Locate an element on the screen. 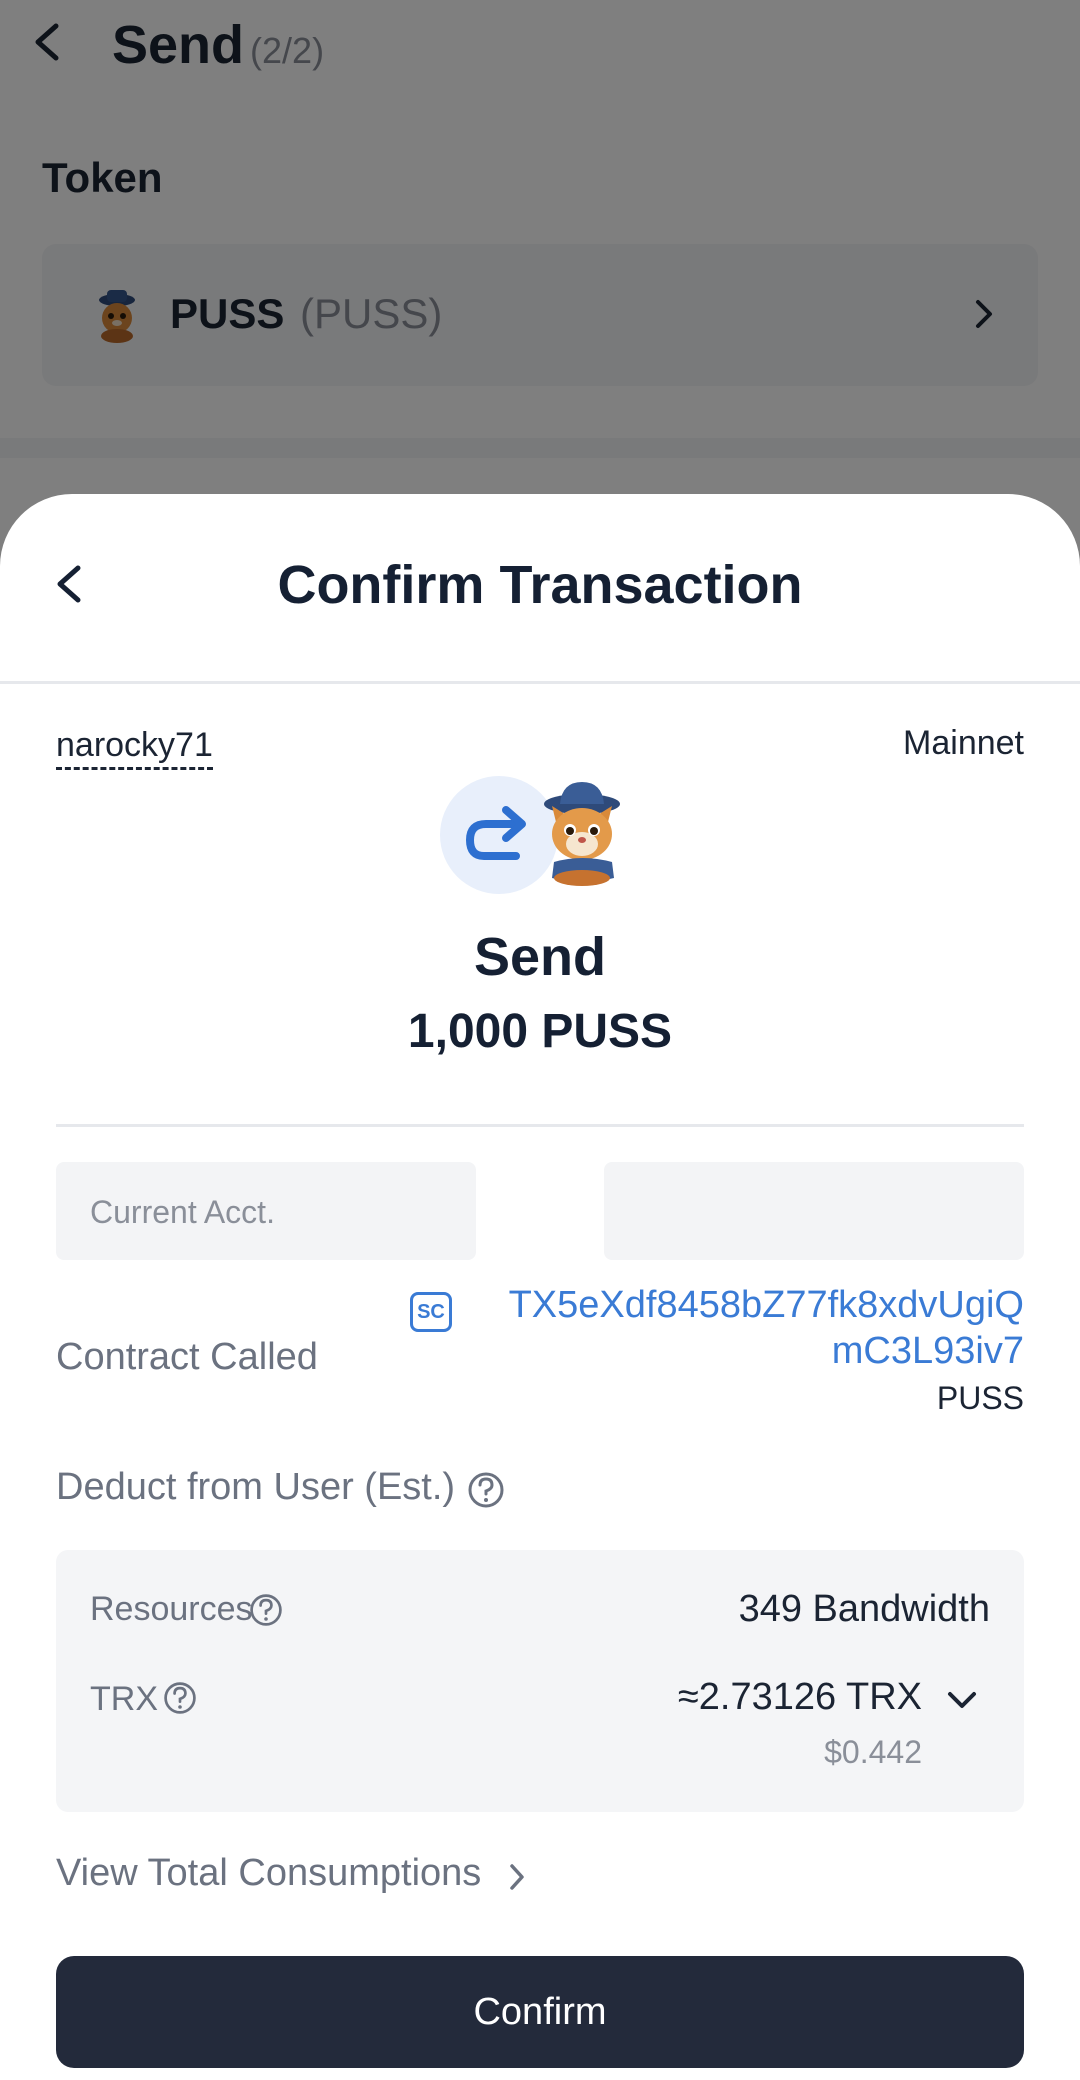 Image resolution: width=1080 pixels, height=2080 pixels. resources-label: Resources is located at coordinates (171, 1609).